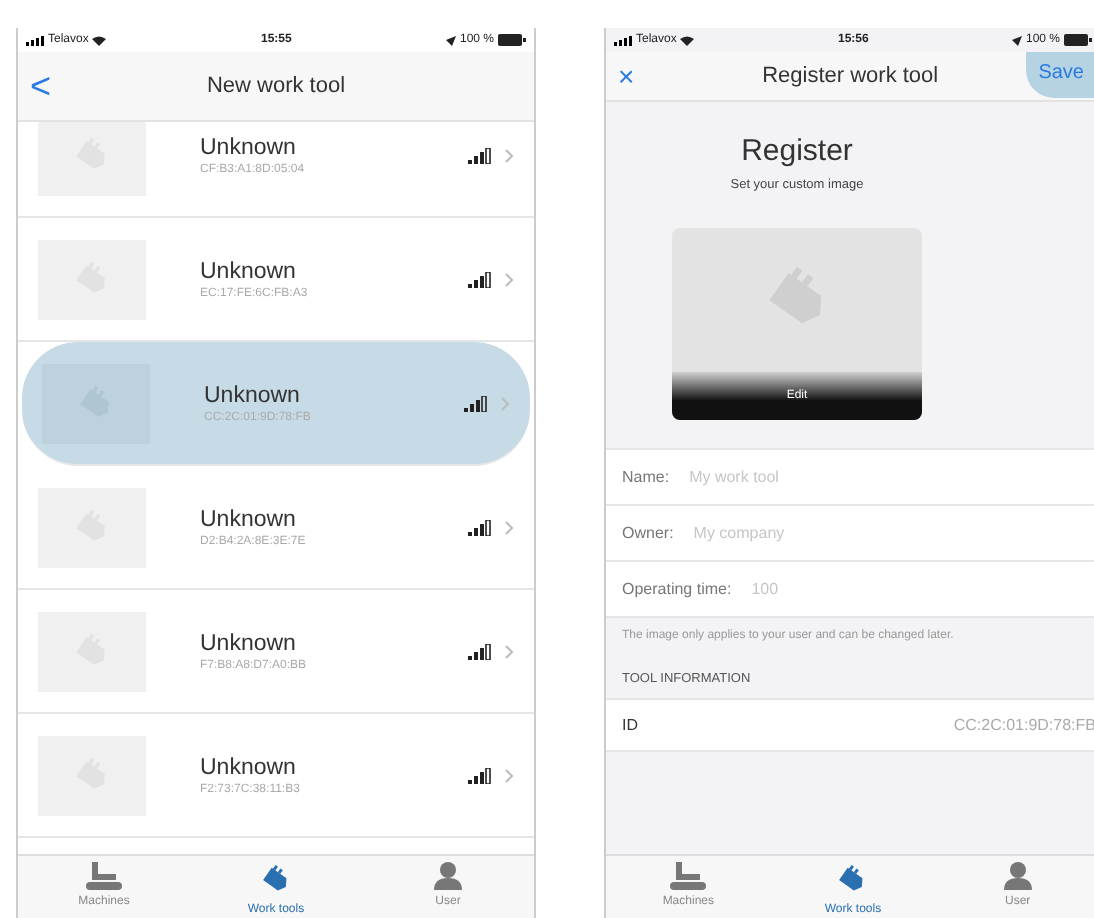 This screenshot has height=918, width=1094. I want to click on save-button: Save, so click(1060, 75).